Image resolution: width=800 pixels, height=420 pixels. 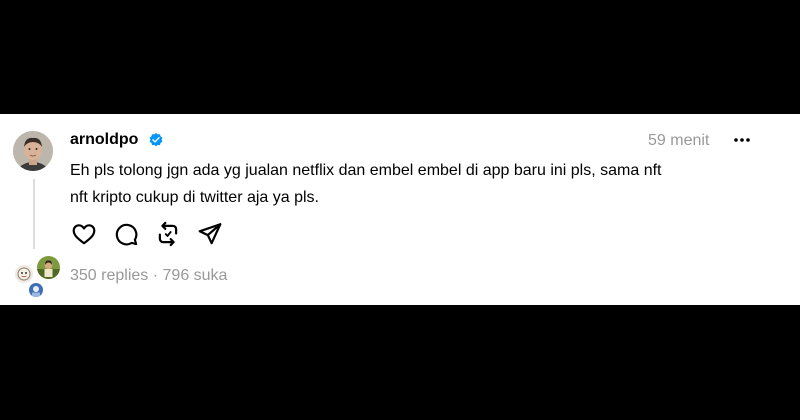 I want to click on repost-icon, so click(x=168, y=234).